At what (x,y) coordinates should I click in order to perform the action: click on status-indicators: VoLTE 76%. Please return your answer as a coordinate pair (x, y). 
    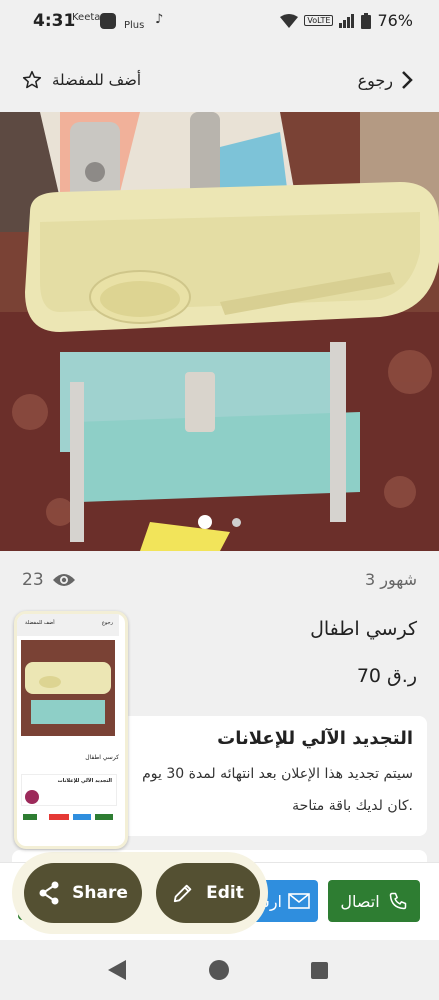
    Looking at the image, I should click on (346, 20).